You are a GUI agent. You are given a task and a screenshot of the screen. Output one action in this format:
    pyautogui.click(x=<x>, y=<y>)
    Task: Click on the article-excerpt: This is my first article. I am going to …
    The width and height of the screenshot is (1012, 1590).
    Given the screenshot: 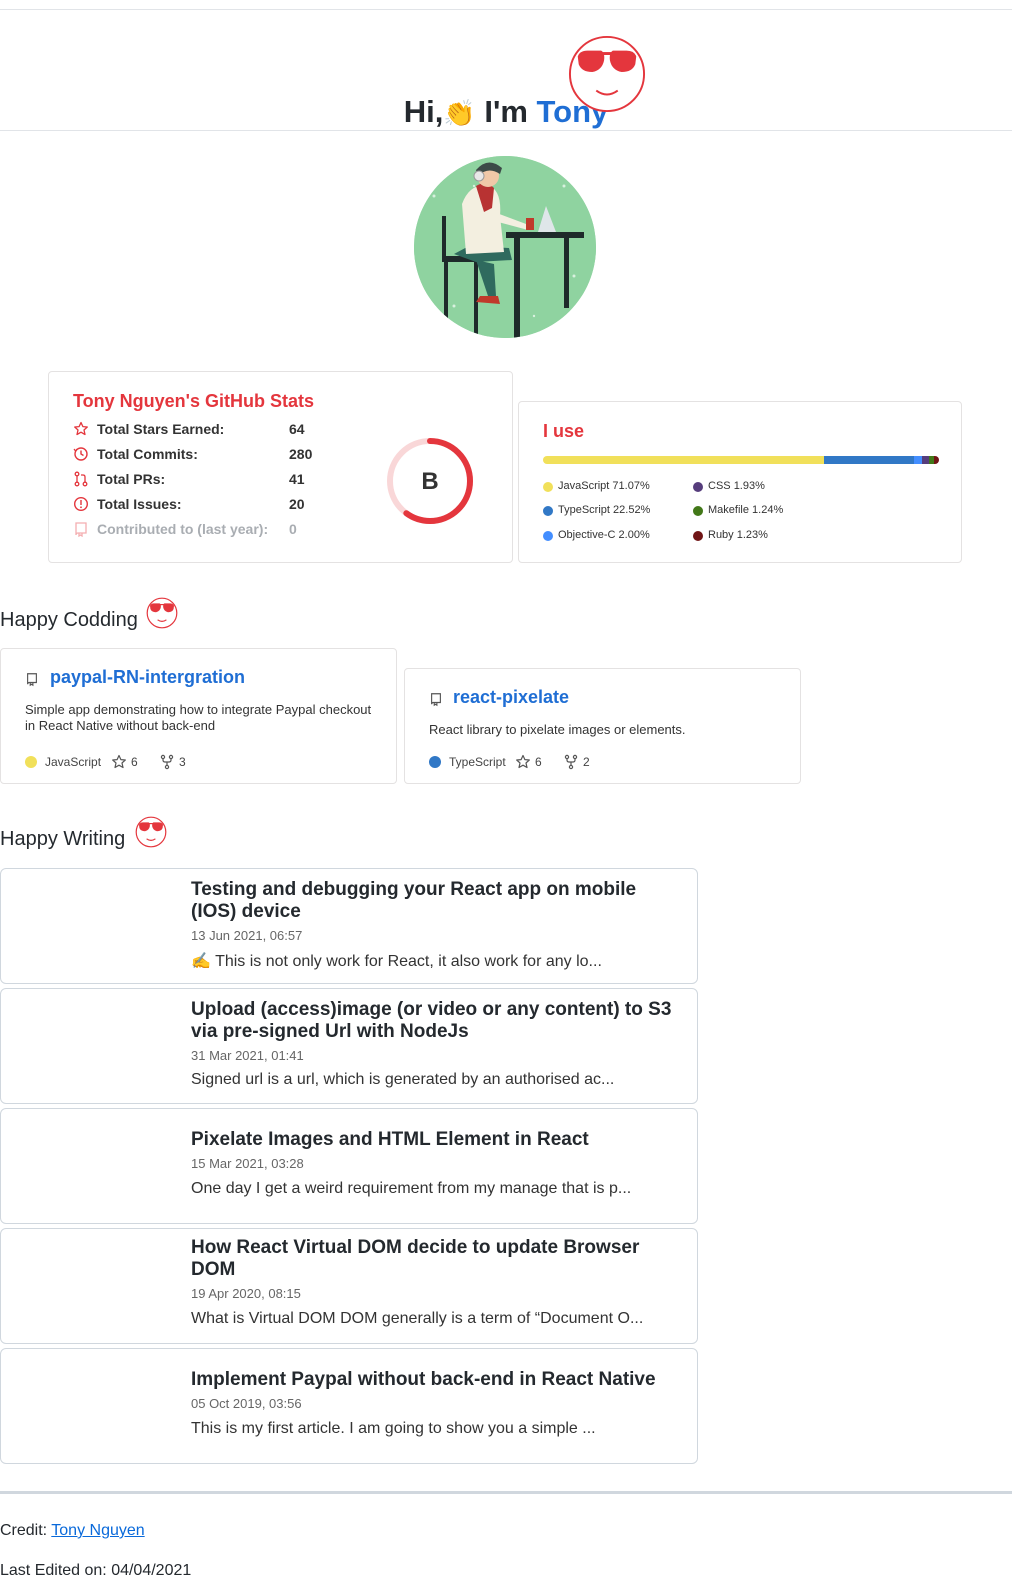 What is the action you would take?
    pyautogui.click(x=393, y=1428)
    